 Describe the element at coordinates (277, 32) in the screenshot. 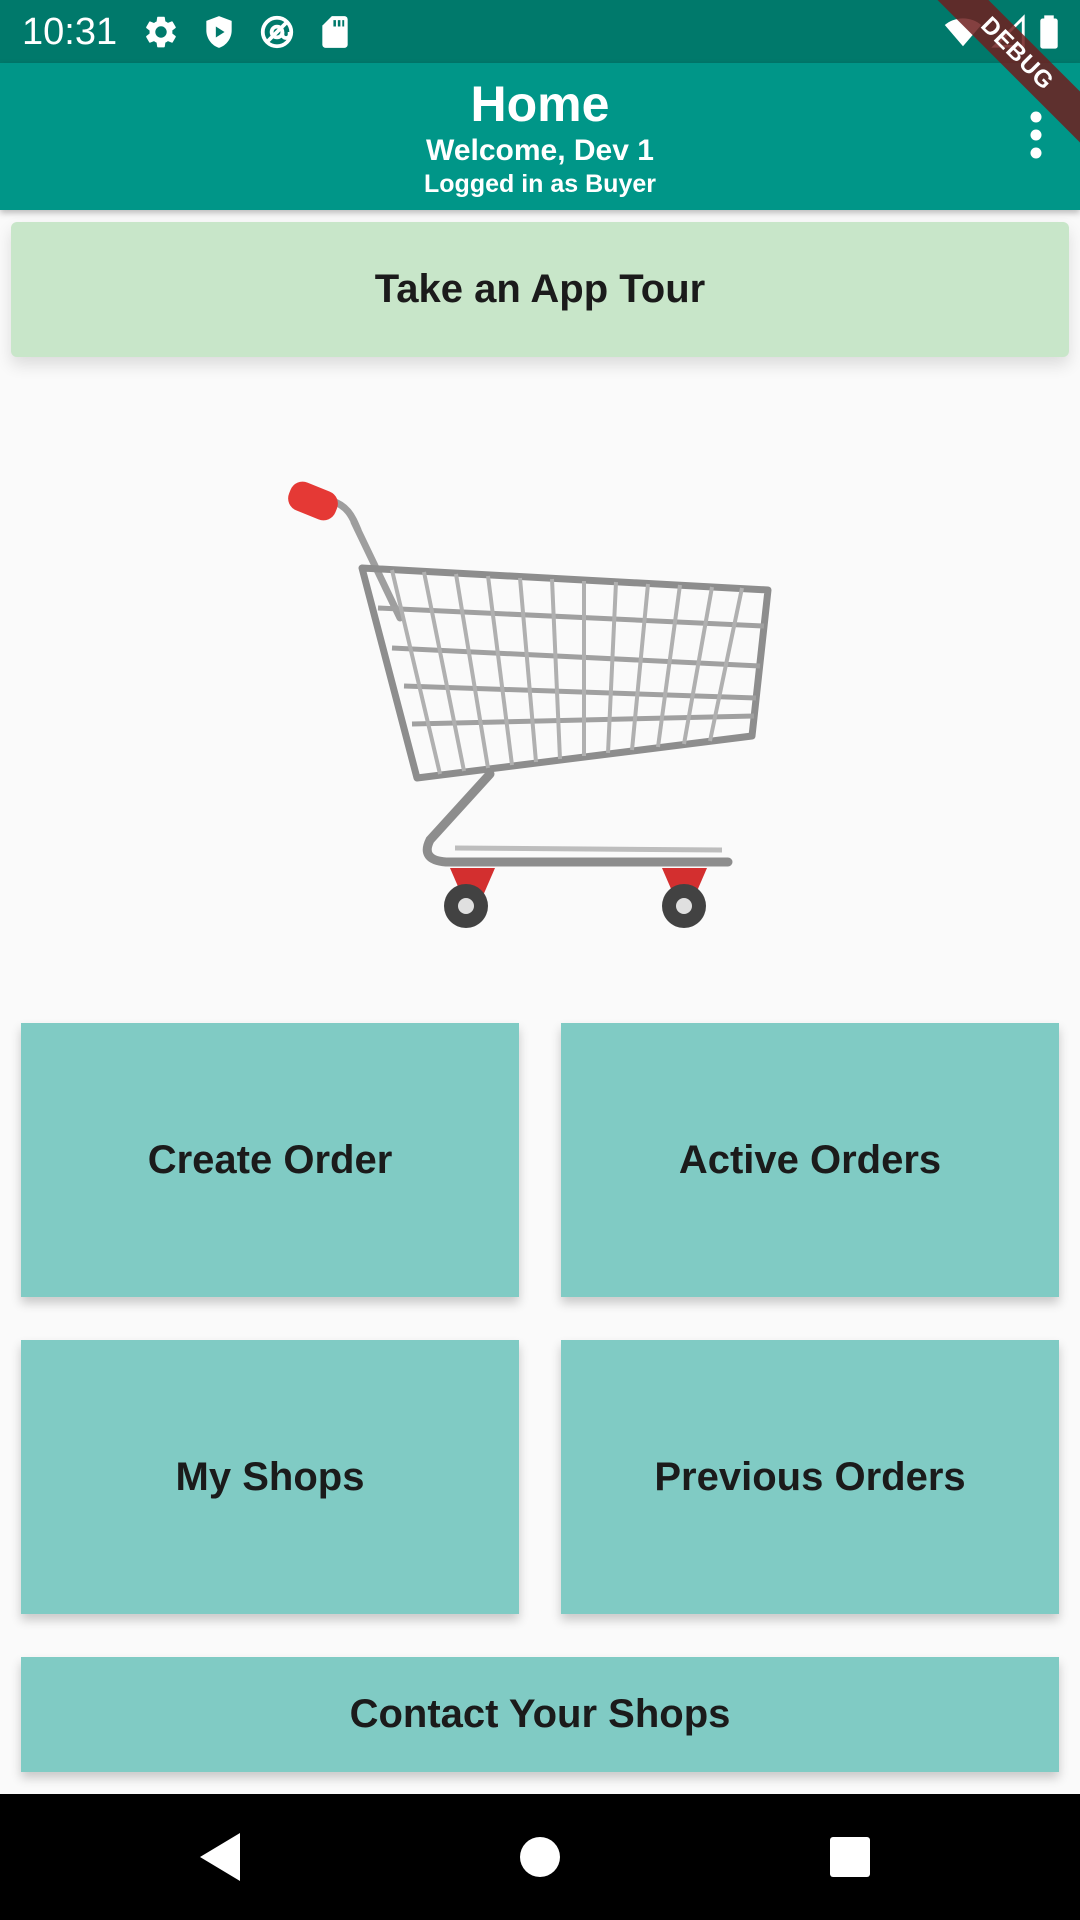

I see `at-sign-icon` at that location.